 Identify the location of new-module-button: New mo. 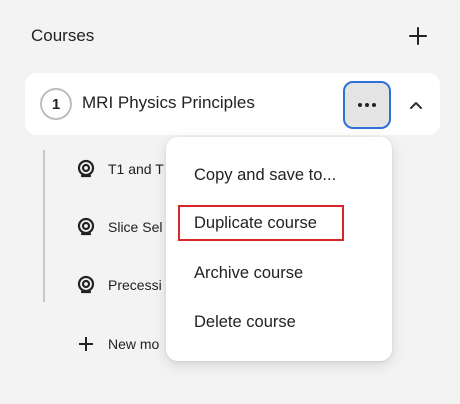
(117, 344).